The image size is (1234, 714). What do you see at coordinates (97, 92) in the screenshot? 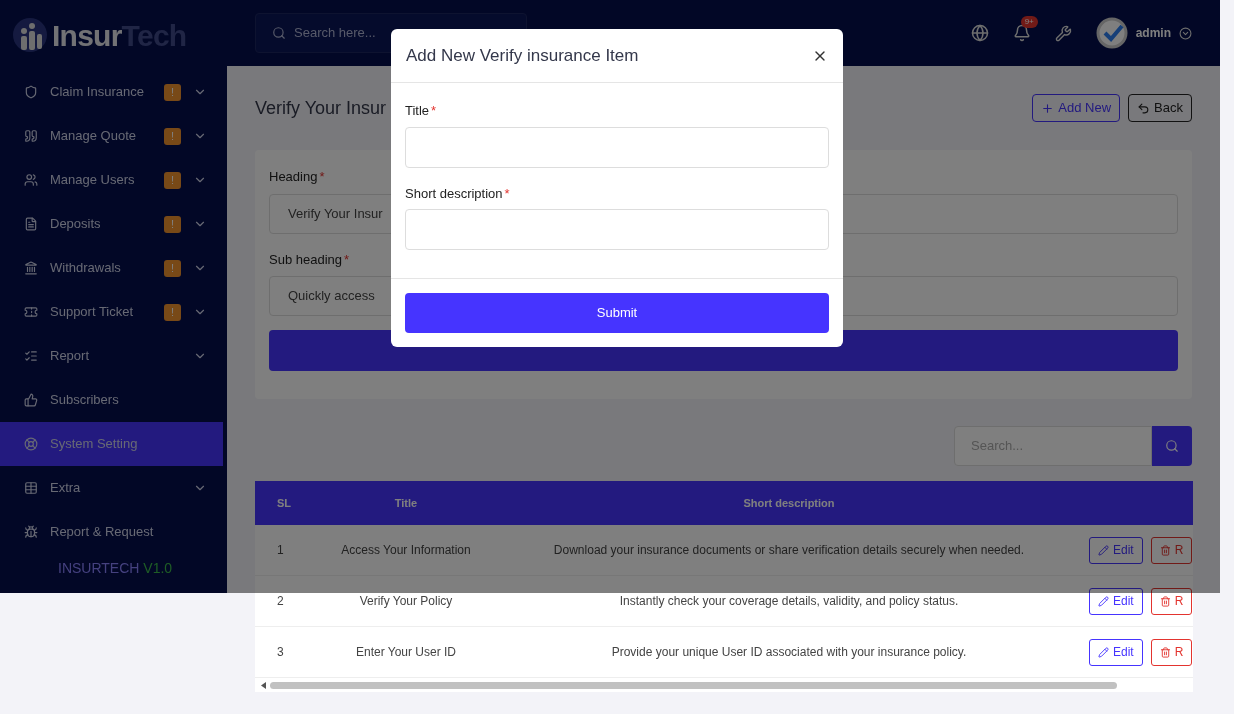
I see `sidebar-item-label: Claim Insurance` at bounding box center [97, 92].